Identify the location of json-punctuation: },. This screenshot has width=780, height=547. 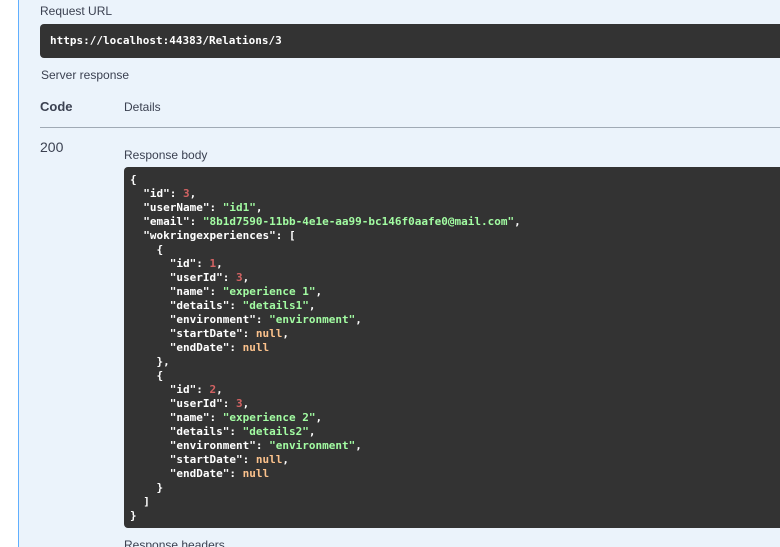
(150, 361).